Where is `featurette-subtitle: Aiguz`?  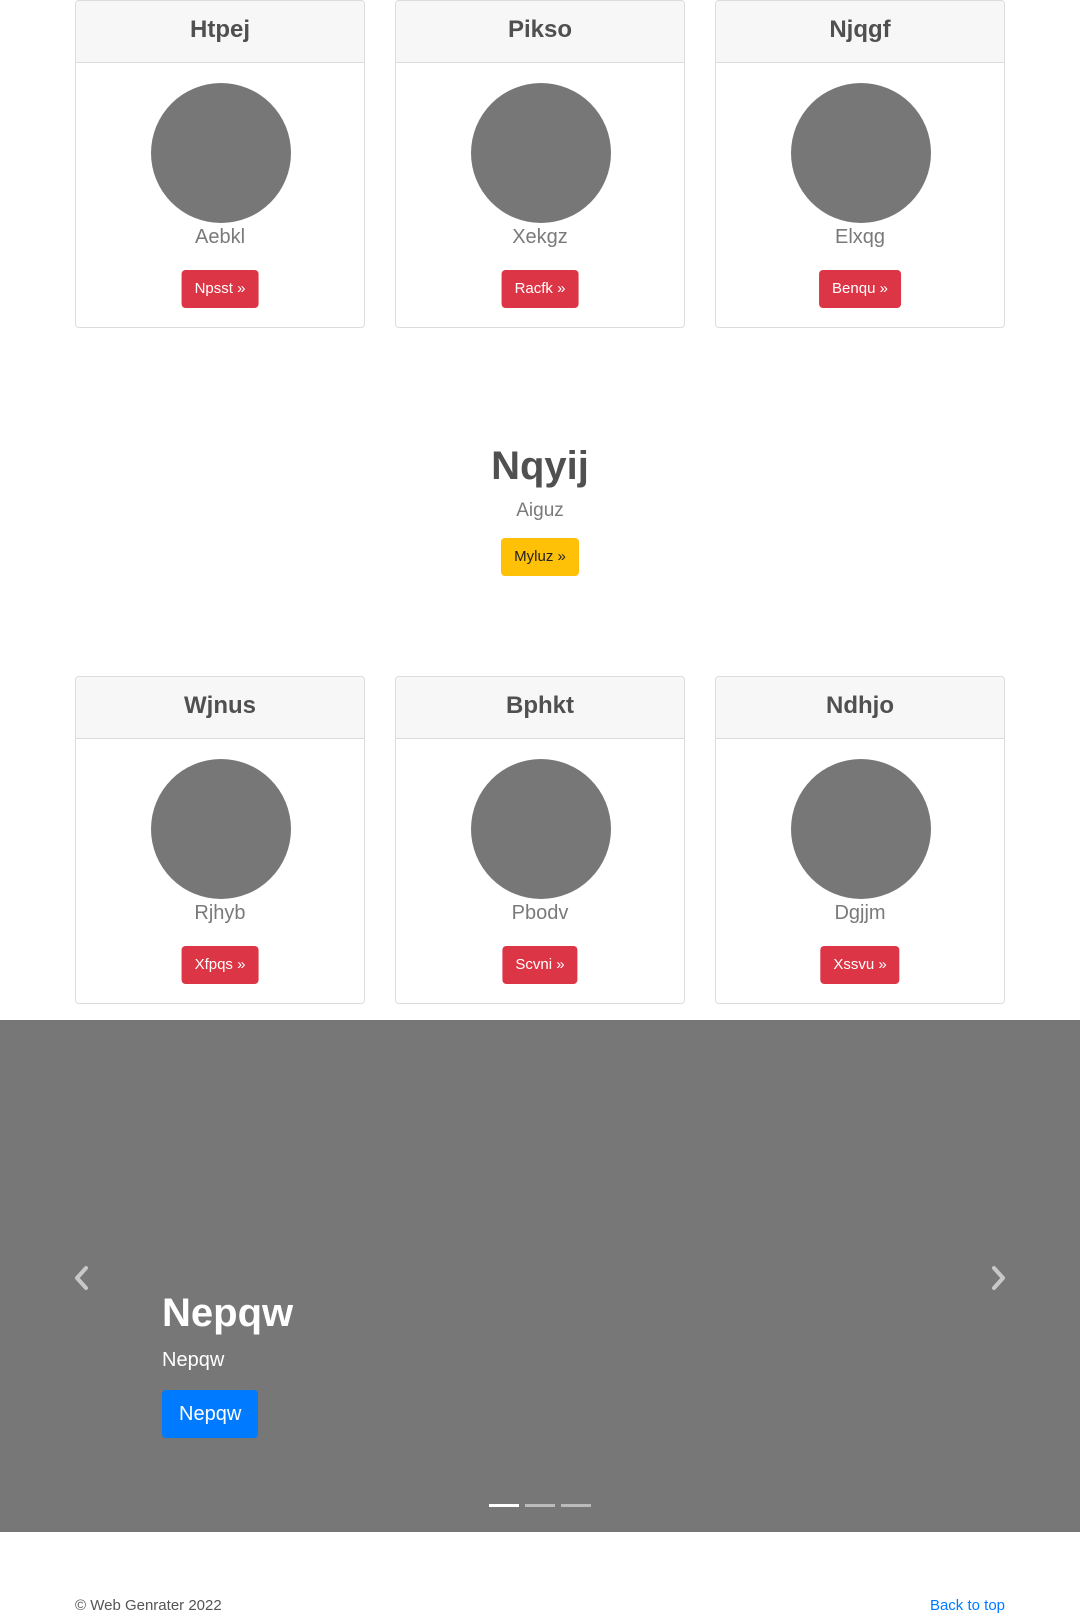 featurette-subtitle: Aiguz is located at coordinates (540, 510).